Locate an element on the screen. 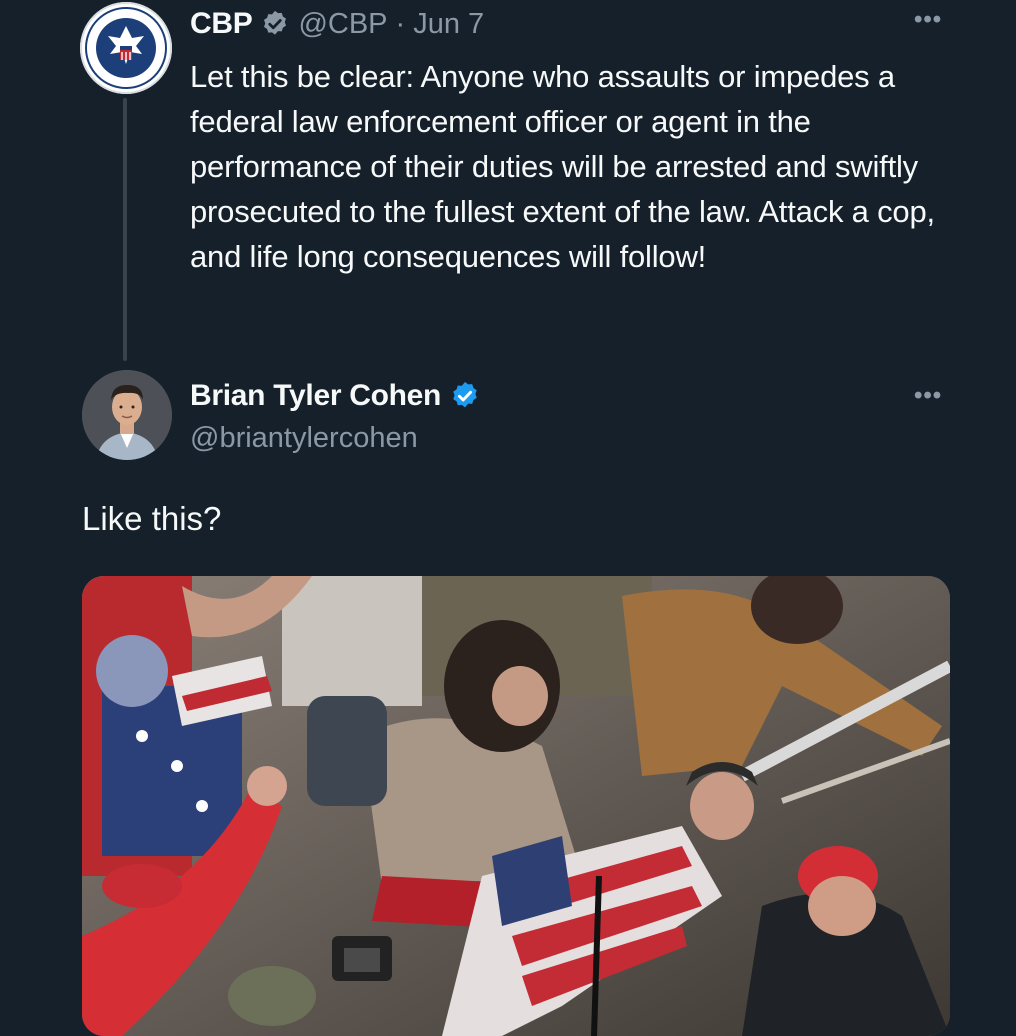 This screenshot has height=1036, width=1016. reply-tweet-text: Like this? is located at coordinates (152, 518).